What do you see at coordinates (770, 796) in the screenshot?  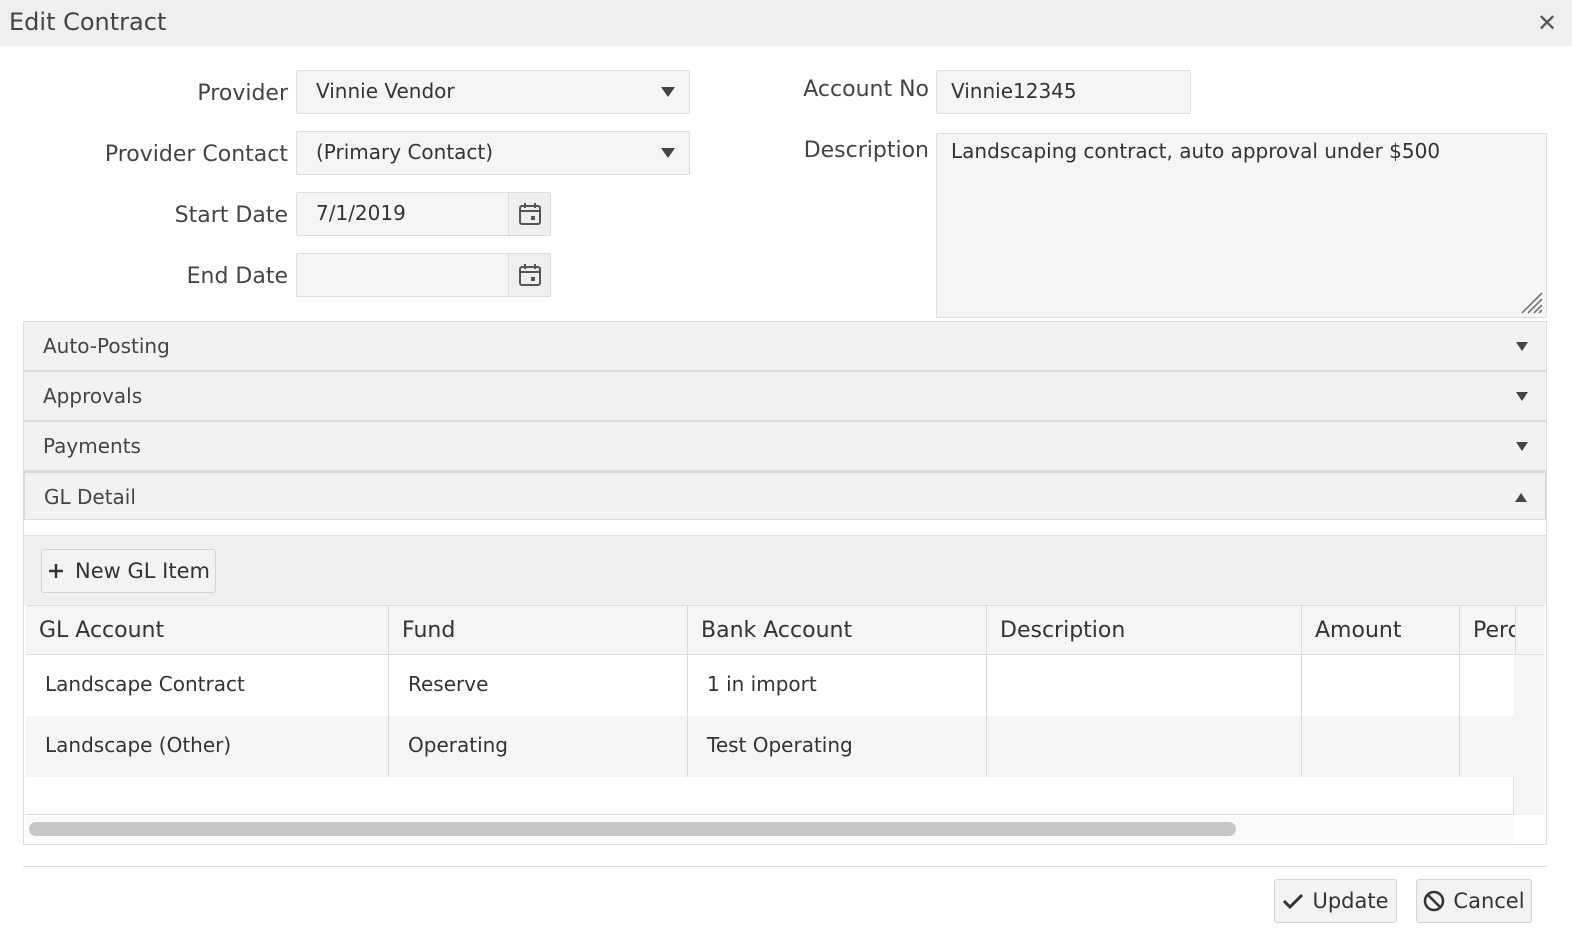 I see `grid-empty-area` at bounding box center [770, 796].